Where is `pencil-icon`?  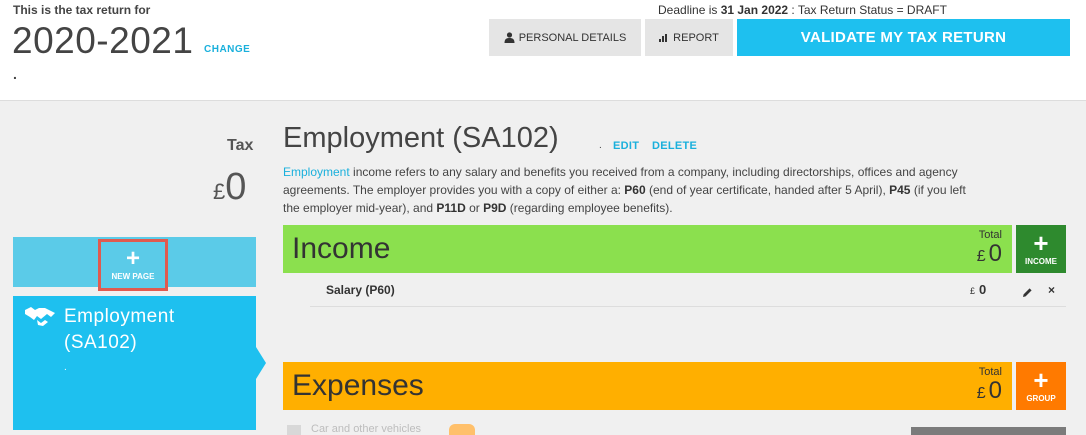 pencil-icon is located at coordinates (1027, 294).